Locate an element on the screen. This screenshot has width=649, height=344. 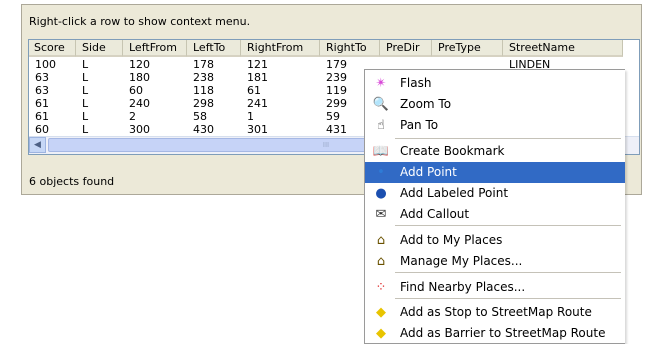
menu-item-add-point: • Add Point is located at coordinates (495, 172).